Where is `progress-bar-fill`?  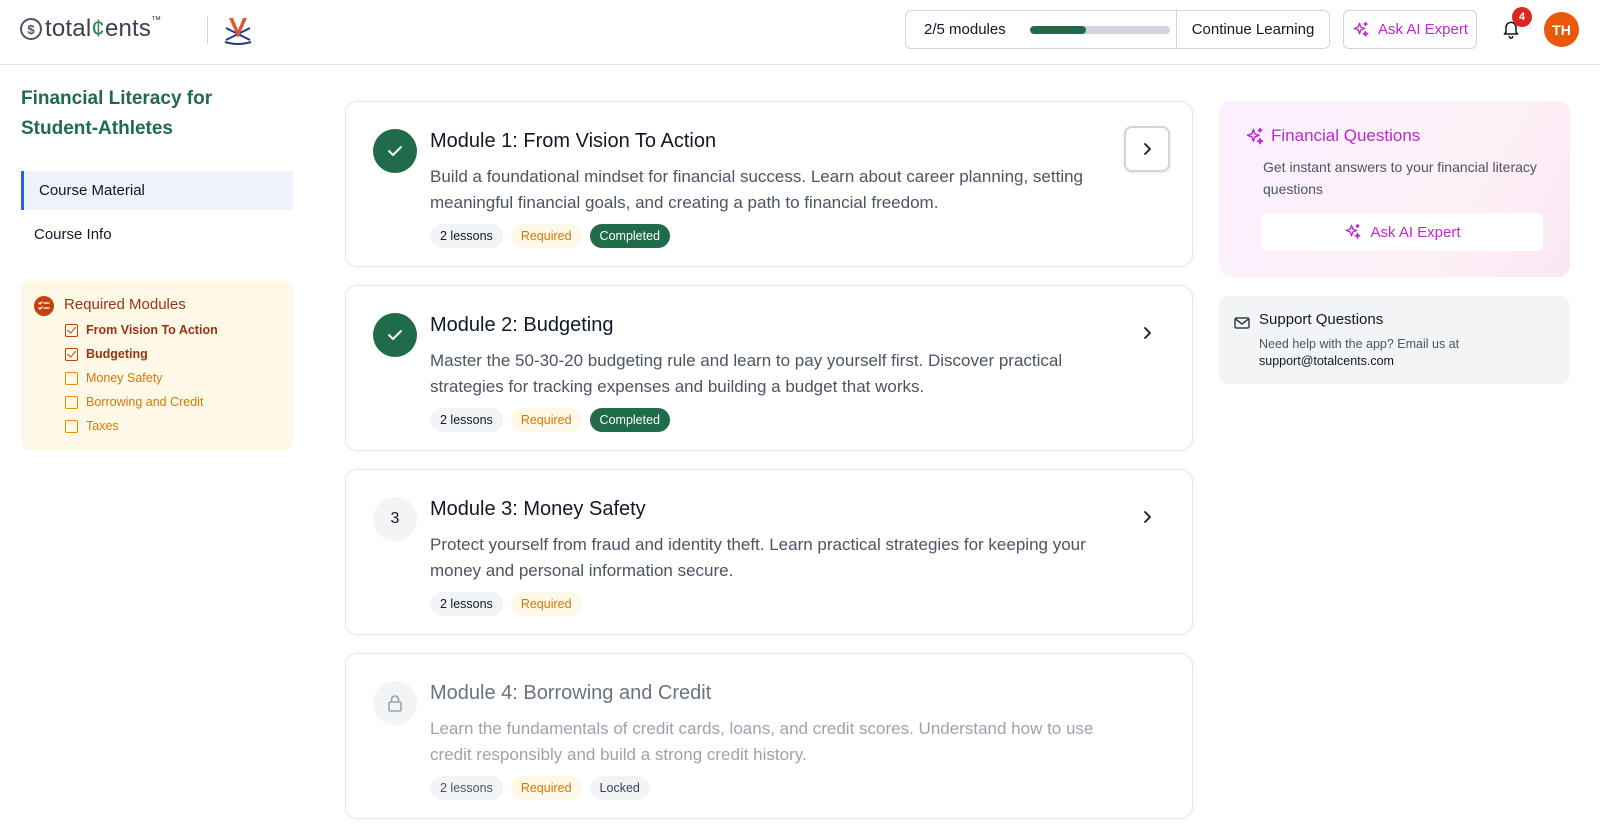 progress-bar-fill is located at coordinates (1058, 29).